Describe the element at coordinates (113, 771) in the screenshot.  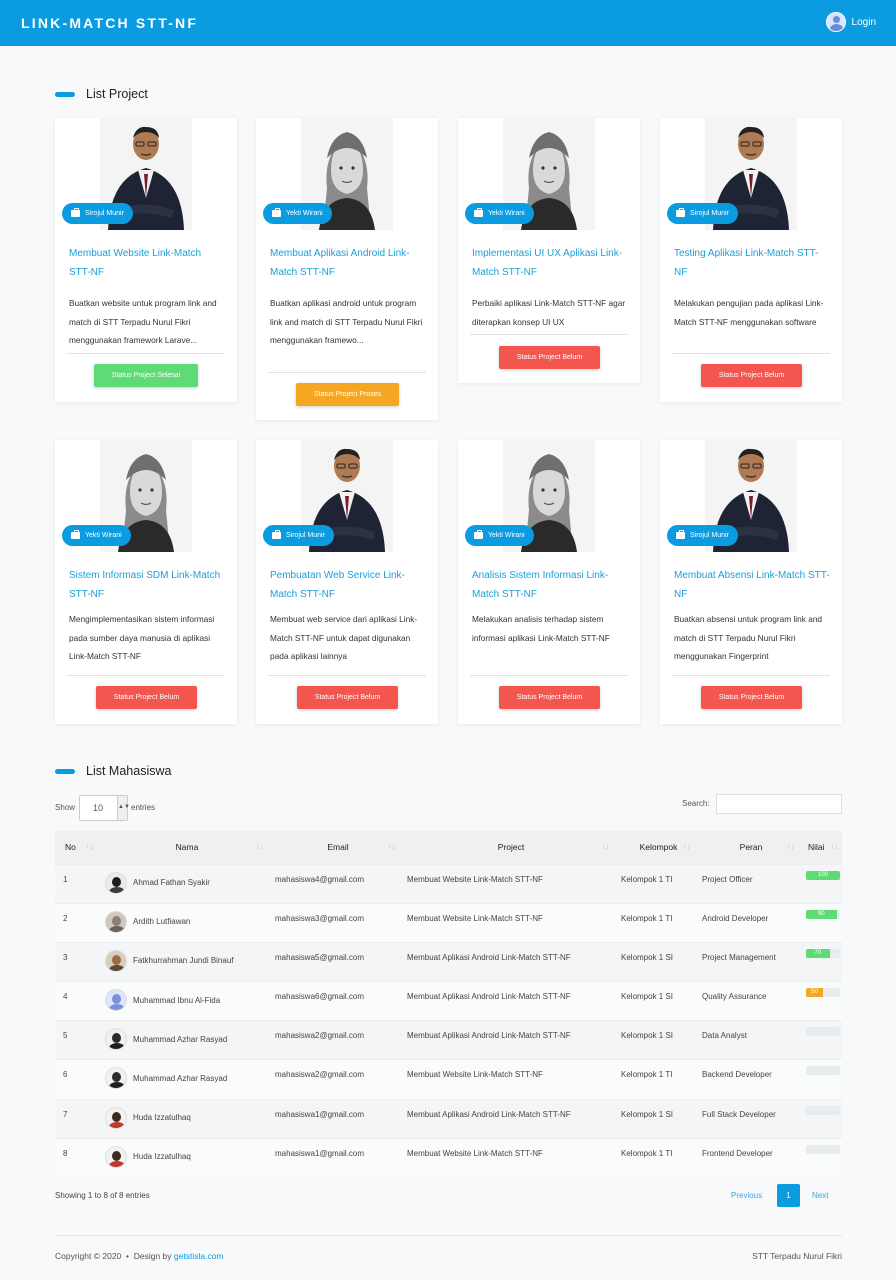
I see `section-title-students: List Mahasiswa` at that location.